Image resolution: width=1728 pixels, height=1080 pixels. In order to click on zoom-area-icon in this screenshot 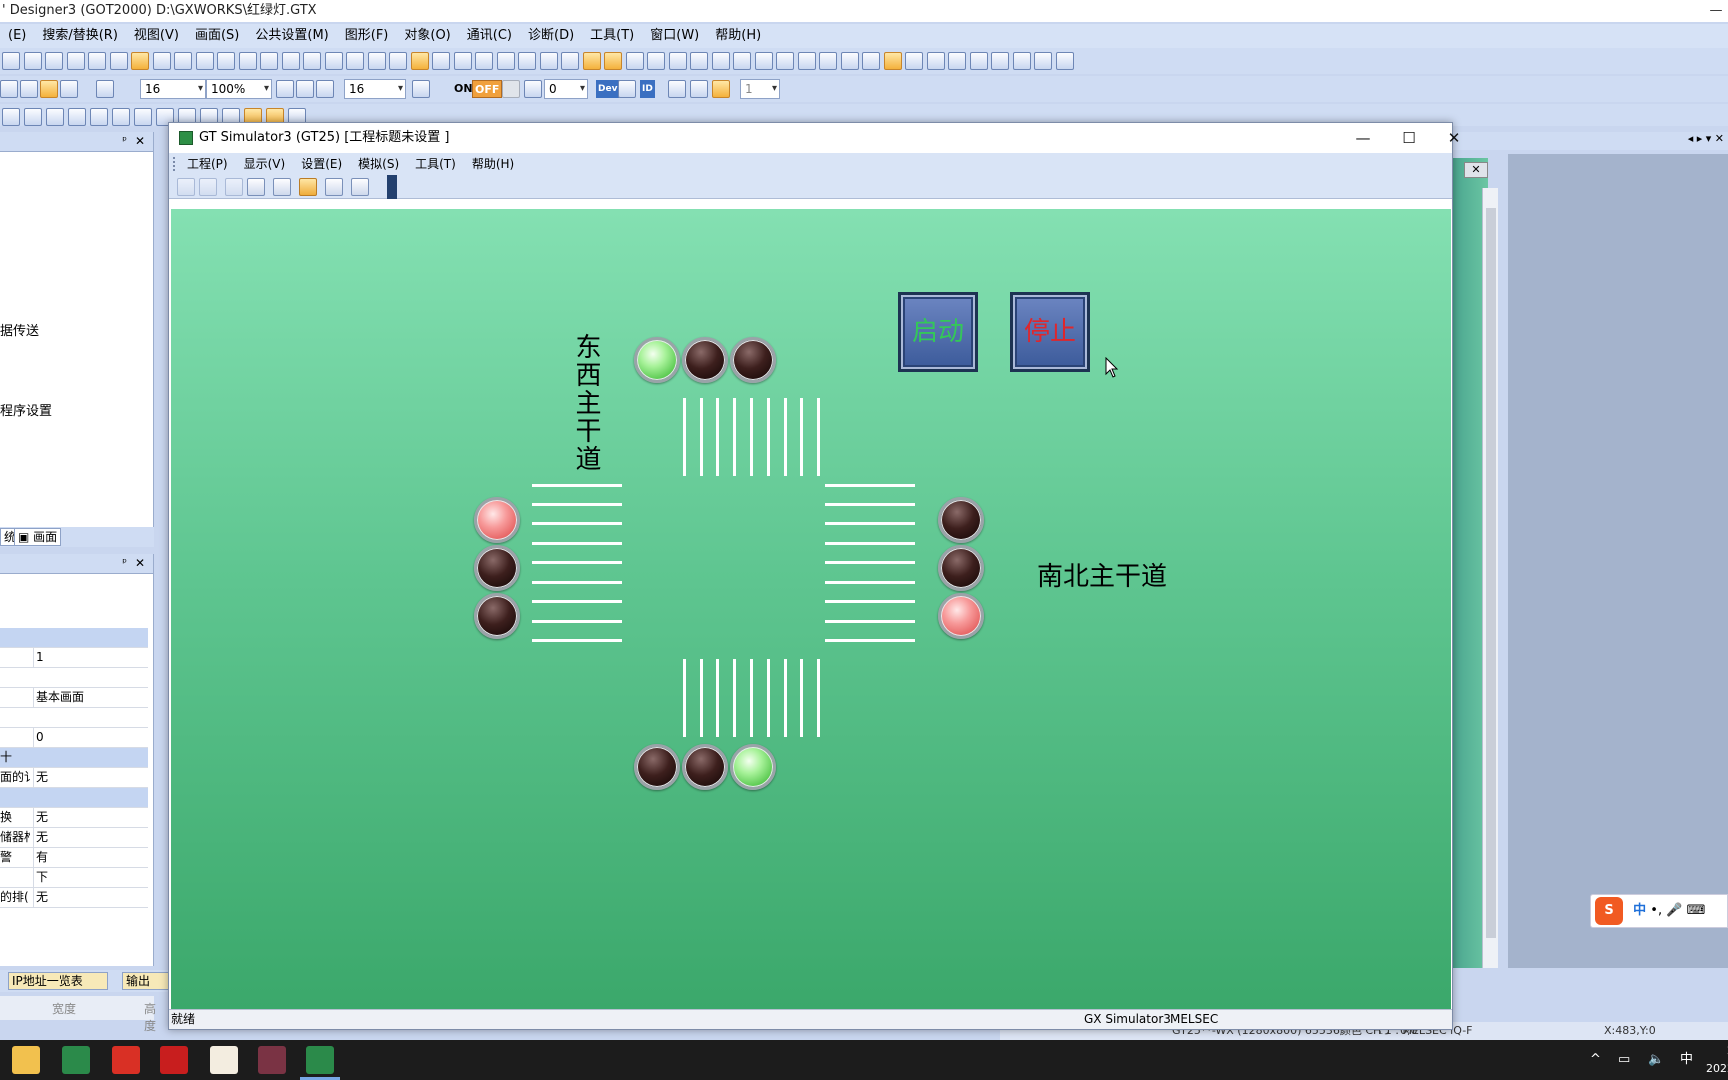, I will do `click(105, 89)`.